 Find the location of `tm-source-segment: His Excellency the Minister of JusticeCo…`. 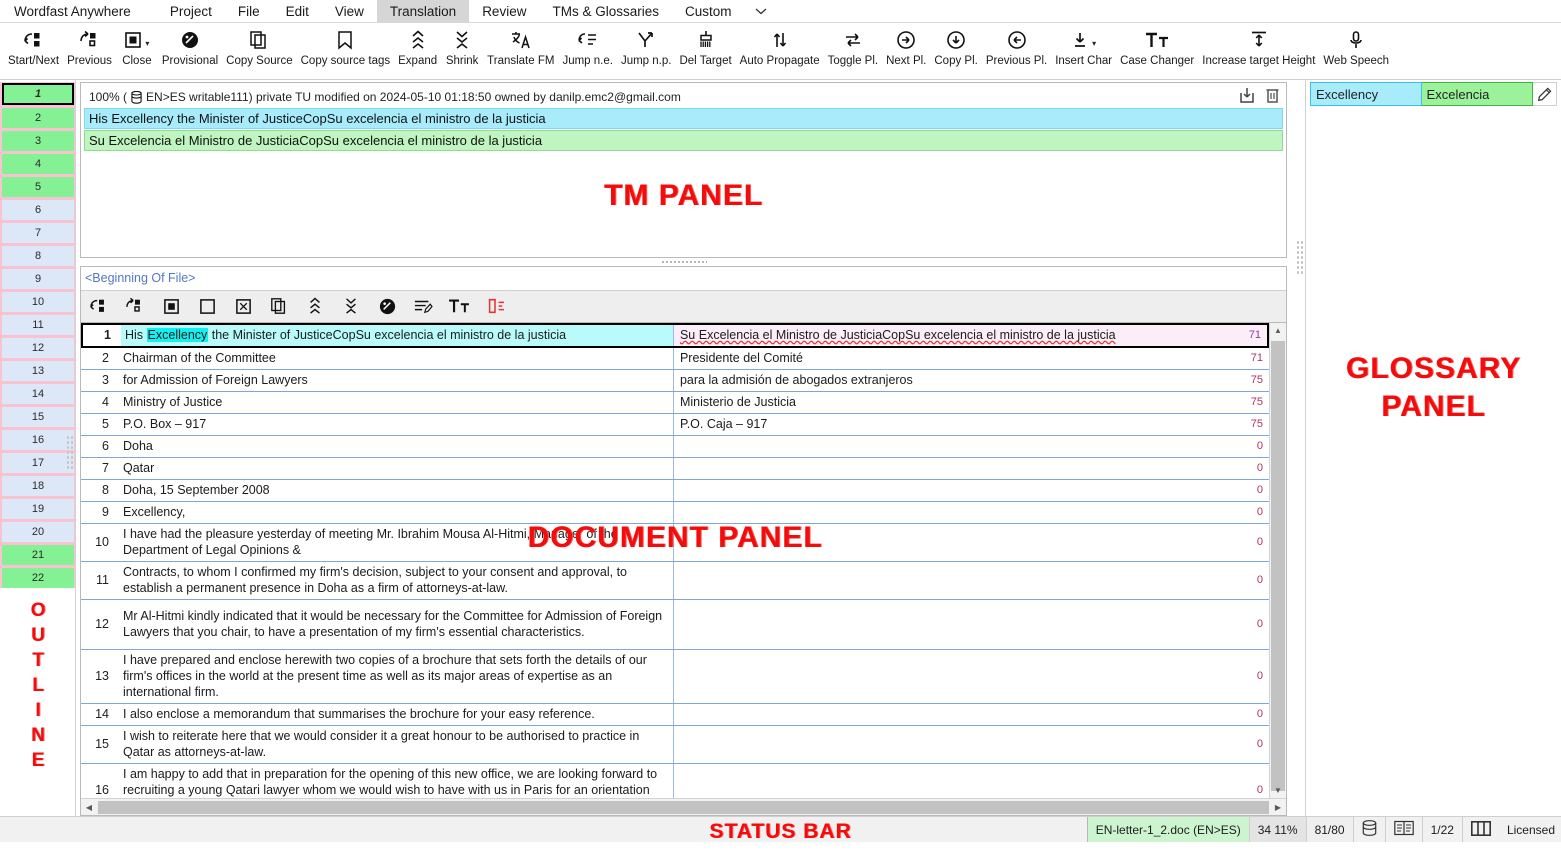

tm-source-segment: His Excellency the Minister of JusticeCo… is located at coordinates (683, 118).